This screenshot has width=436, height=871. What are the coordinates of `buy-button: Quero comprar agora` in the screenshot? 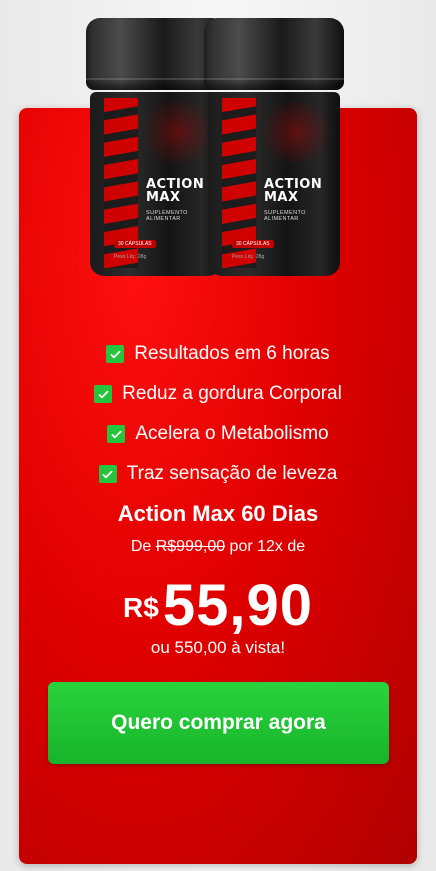 It's located at (218, 723).